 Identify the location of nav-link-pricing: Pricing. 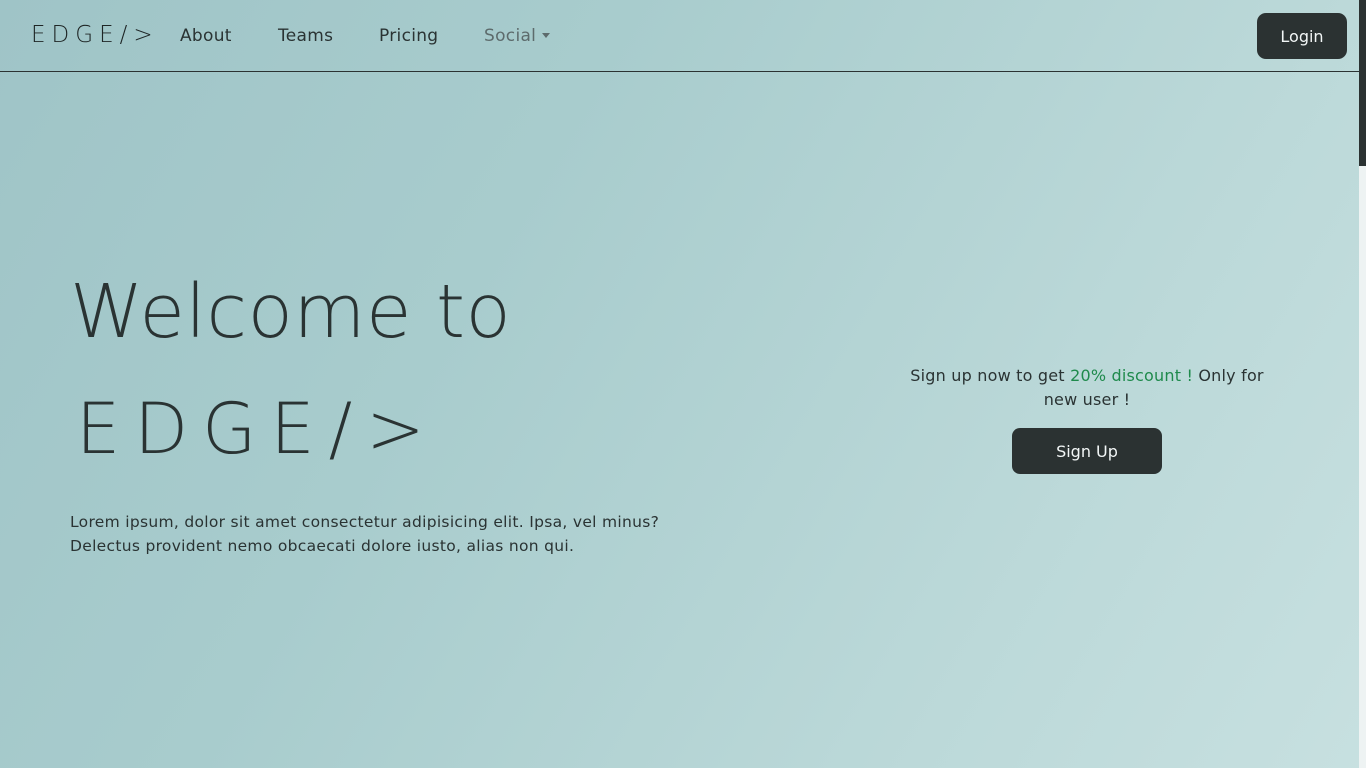
(408, 36).